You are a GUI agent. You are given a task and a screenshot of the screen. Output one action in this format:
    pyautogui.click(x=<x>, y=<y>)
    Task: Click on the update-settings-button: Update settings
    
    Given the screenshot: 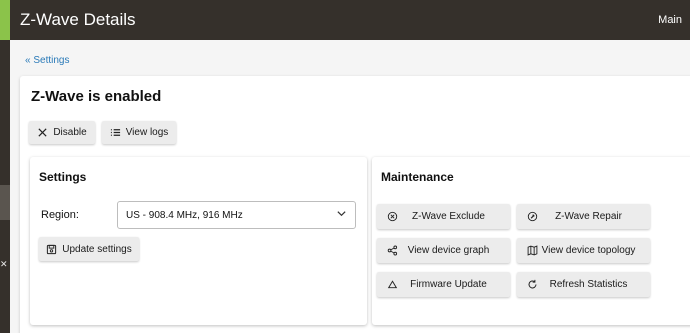 What is the action you would take?
    pyautogui.click(x=89, y=249)
    